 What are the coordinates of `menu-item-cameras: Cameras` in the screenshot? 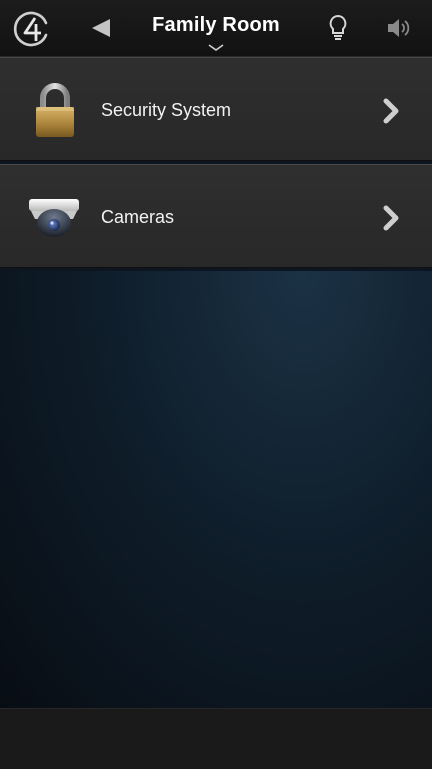 It's located at (216, 216).